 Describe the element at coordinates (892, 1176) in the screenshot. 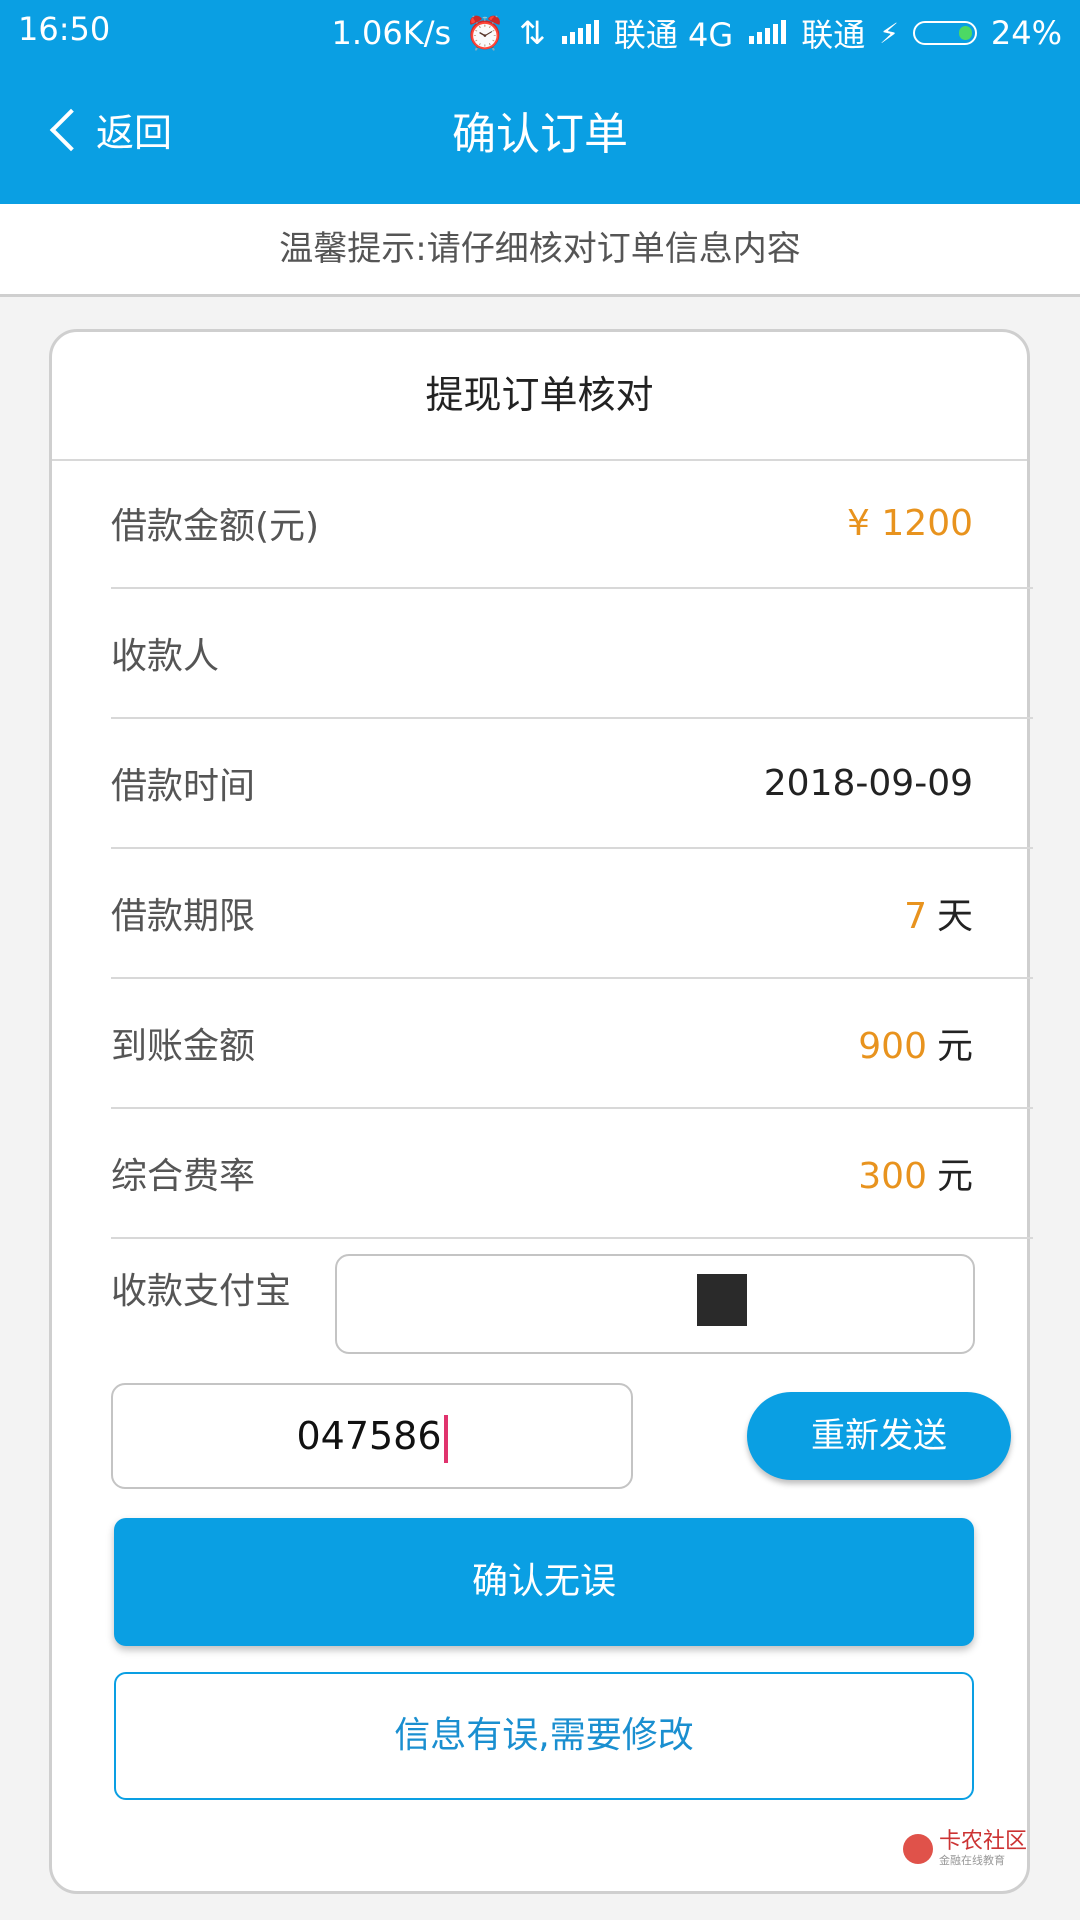

I see `row-value: 300` at that location.